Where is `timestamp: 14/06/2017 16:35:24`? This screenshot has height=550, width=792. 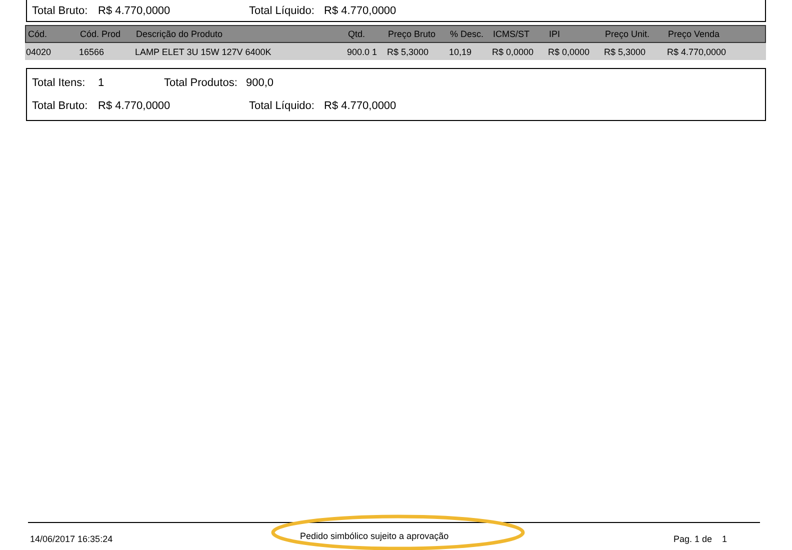
timestamp: 14/06/2017 16:35:24 is located at coordinates (71, 539).